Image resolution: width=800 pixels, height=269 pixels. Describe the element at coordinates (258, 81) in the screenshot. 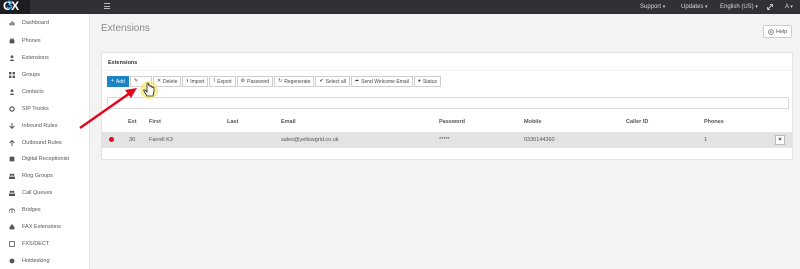

I see `password-label: Password` at that location.